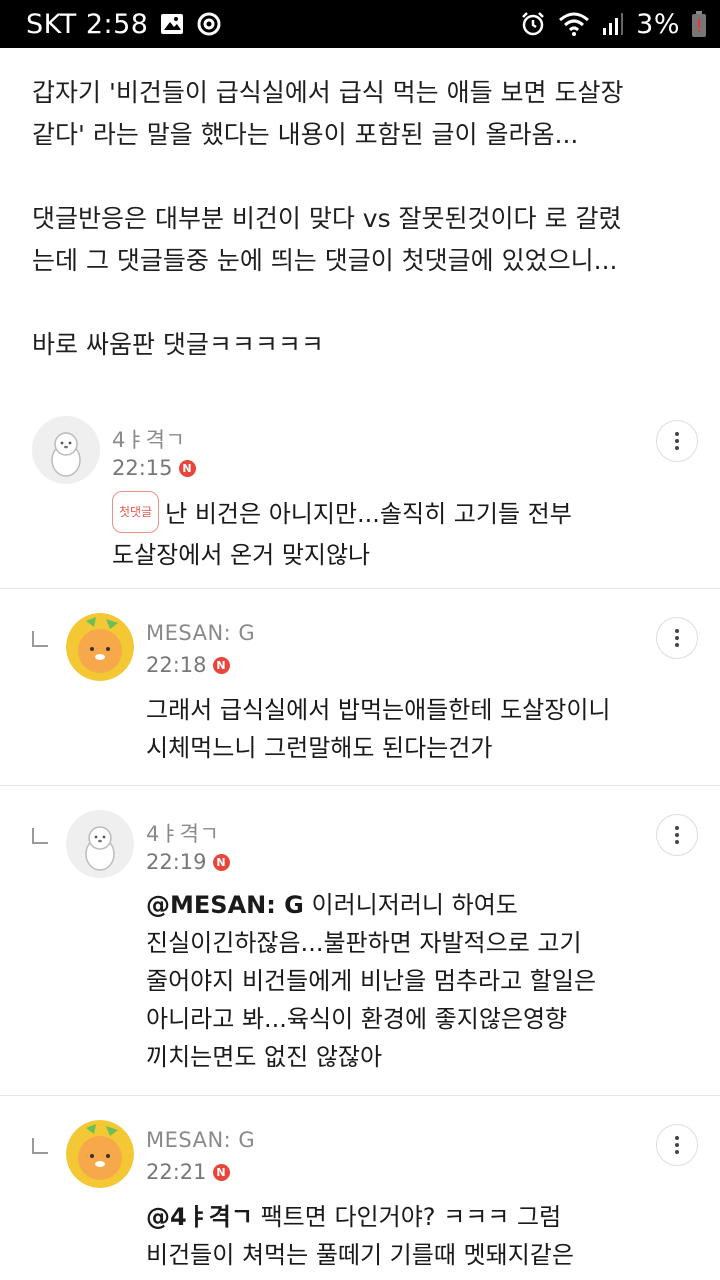  I want to click on comment-time: 22:21 N, so click(188, 1172).